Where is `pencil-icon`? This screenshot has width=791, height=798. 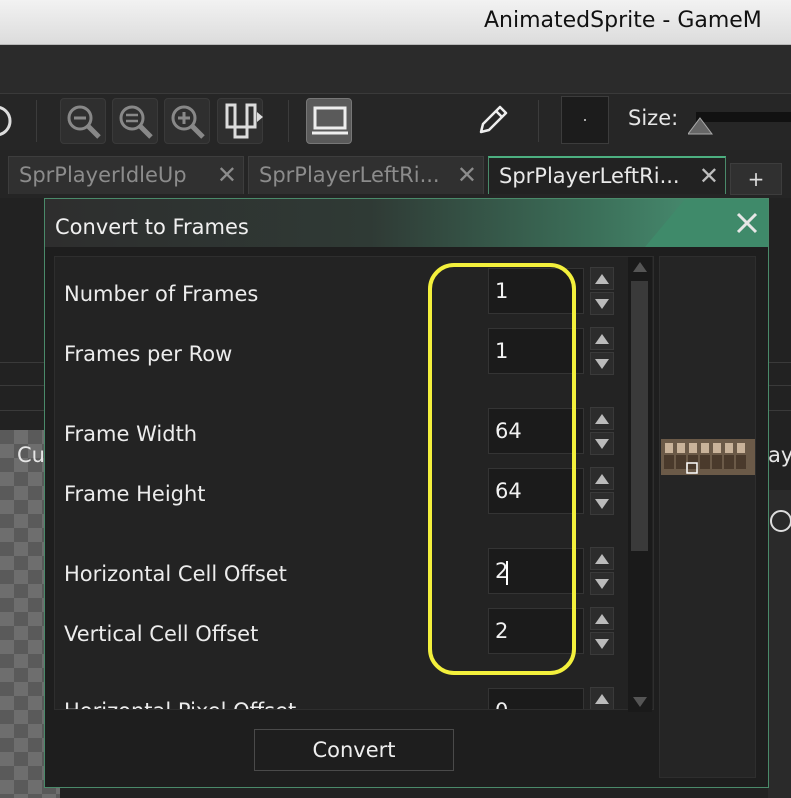
pencil-icon is located at coordinates (493, 119).